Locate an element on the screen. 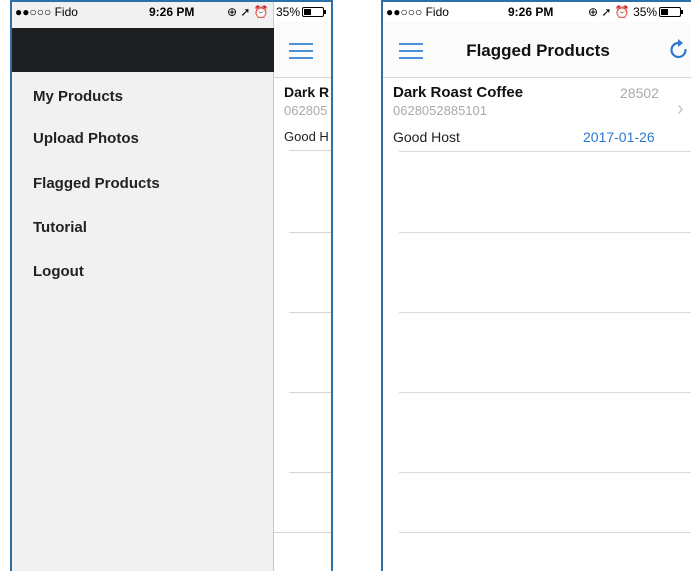 The height and width of the screenshot is (571, 691). status-icons: ⊕ ➚ ⏰ 35% is located at coordinates (636, 12).